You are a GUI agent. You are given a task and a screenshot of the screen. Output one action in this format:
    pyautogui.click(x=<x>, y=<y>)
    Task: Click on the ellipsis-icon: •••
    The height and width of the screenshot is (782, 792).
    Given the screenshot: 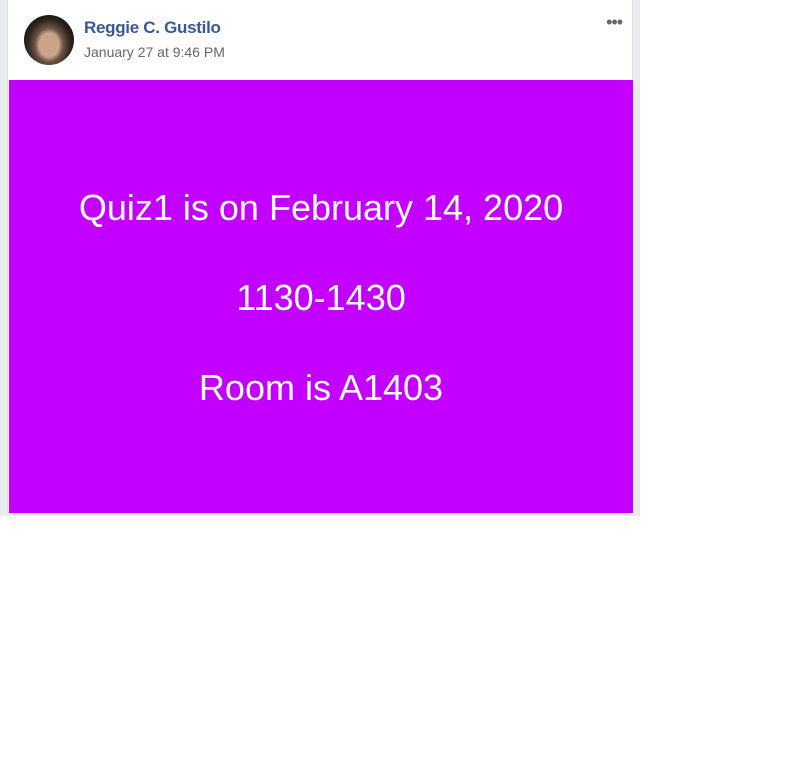 What is the action you would take?
    pyautogui.click(x=614, y=22)
    